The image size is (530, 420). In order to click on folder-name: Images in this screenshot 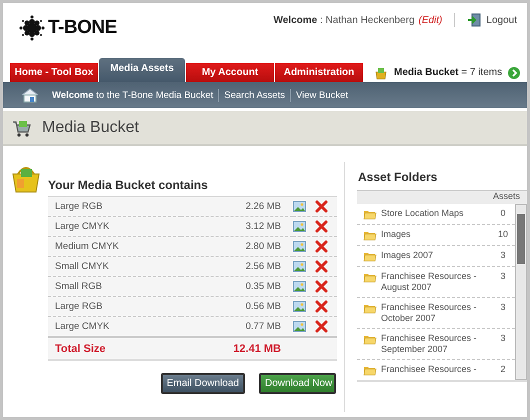, I will do `click(434, 235)`.